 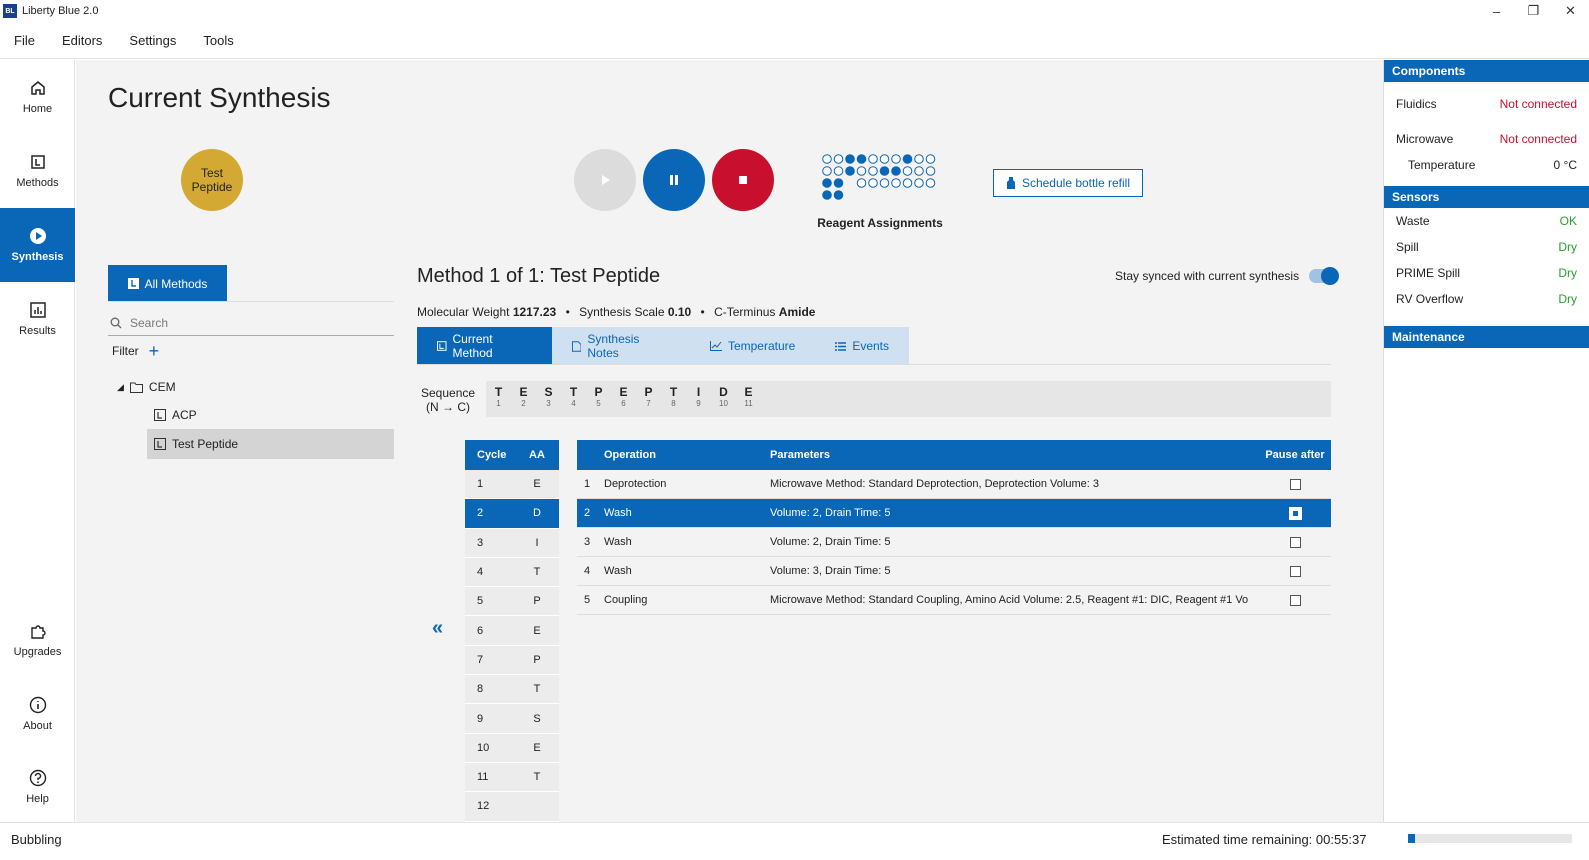 What do you see at coordinates (674, 180) in the screenshot?
I see `pause-button` at bounding box center [674, 180].